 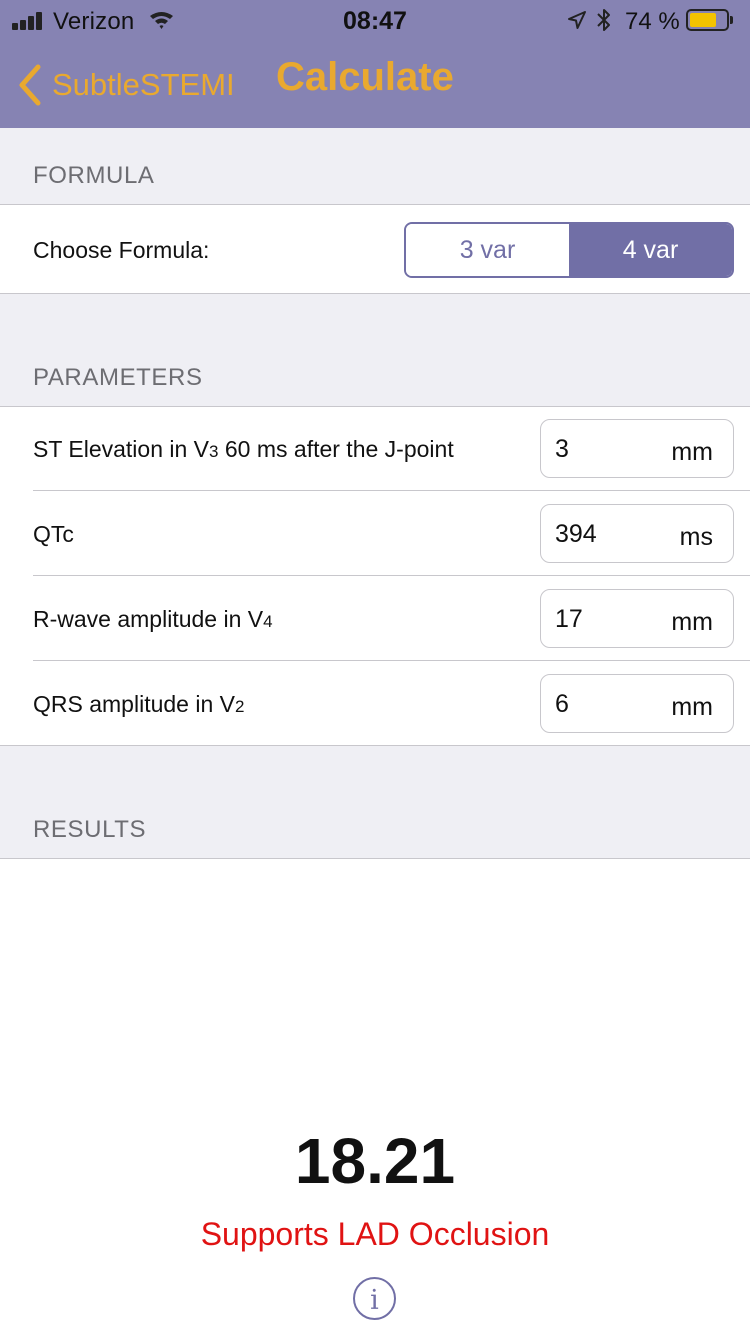 What do you see at coordinates (375, 1161) in the screenshot?
I see `result-score: 18.21` at bounding box center [375, 1161].